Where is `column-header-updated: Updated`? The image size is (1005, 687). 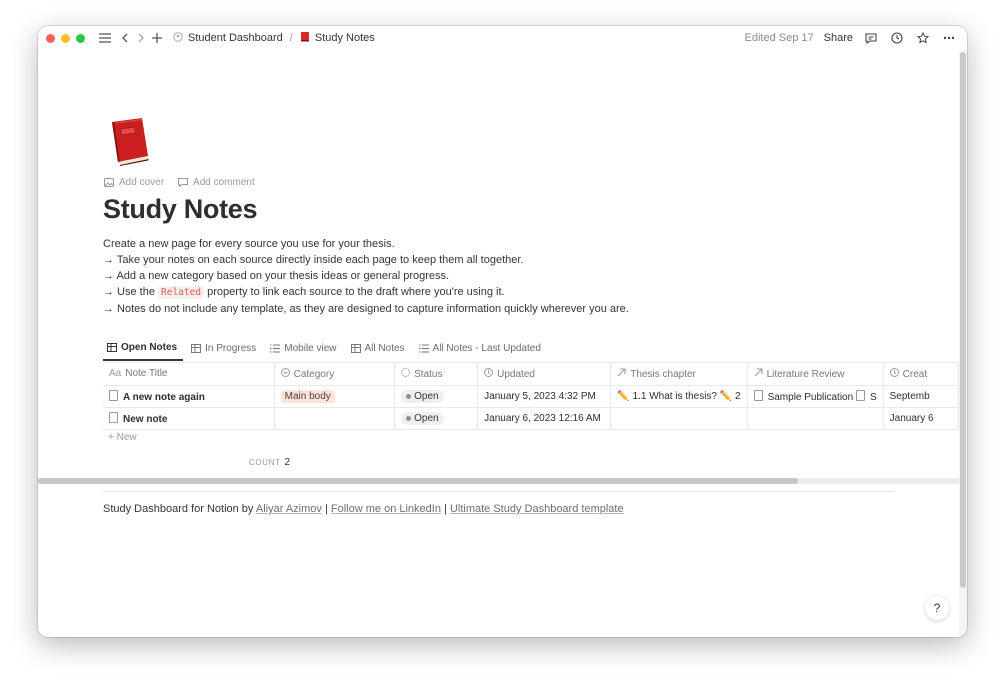
column-header-updated: Updated is located at coordinates (544, 374).